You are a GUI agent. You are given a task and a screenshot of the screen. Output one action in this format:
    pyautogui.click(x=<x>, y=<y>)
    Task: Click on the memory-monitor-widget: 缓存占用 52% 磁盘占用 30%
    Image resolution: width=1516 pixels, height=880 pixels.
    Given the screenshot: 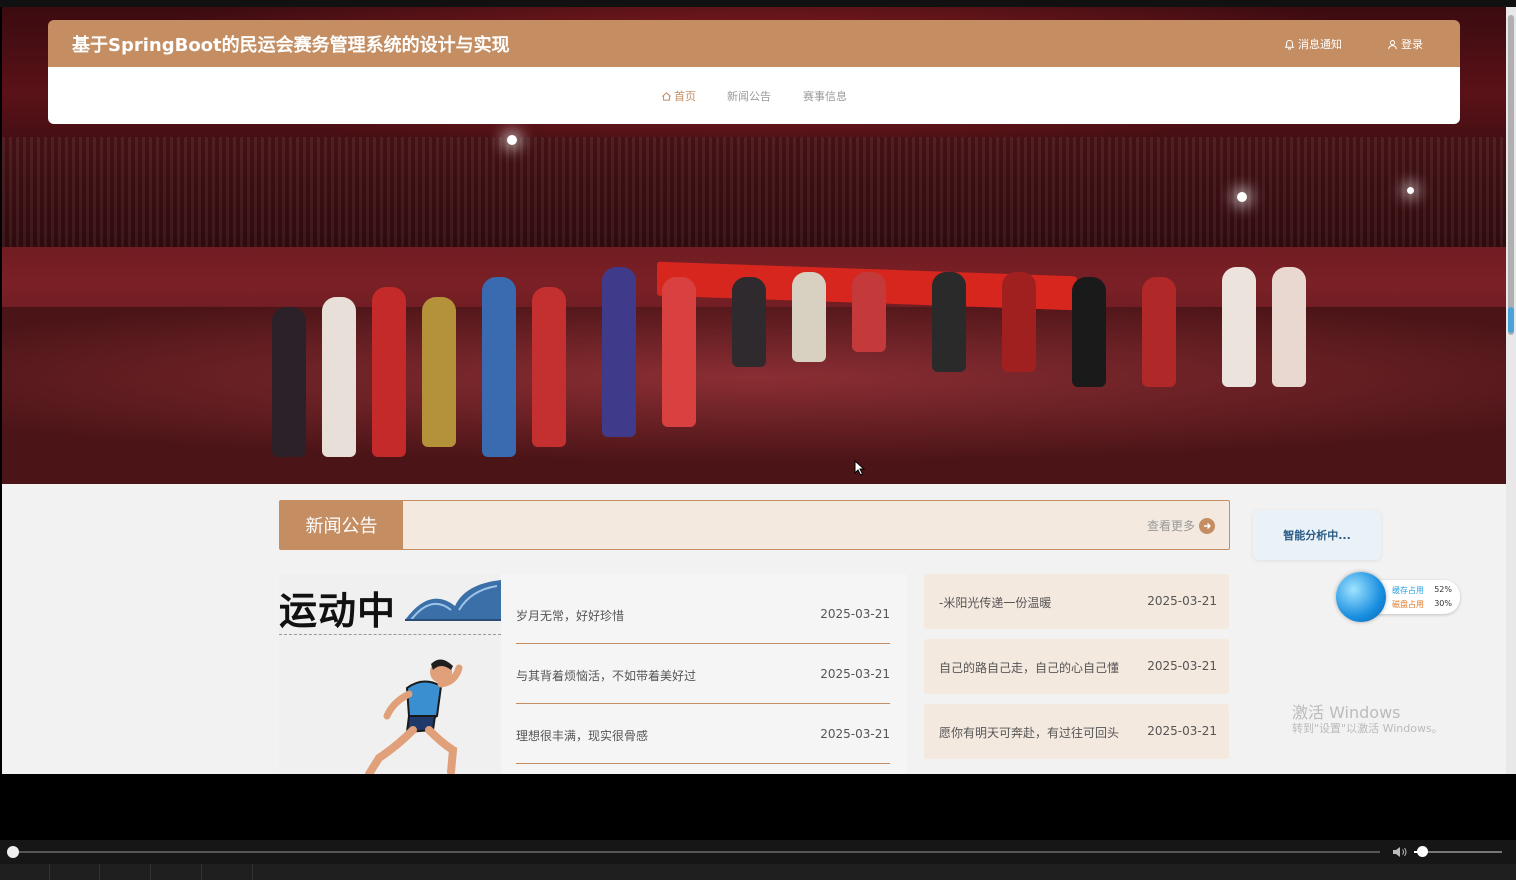 What is the action you would take?
    pyautogui.click(x=1398, y=597)
    